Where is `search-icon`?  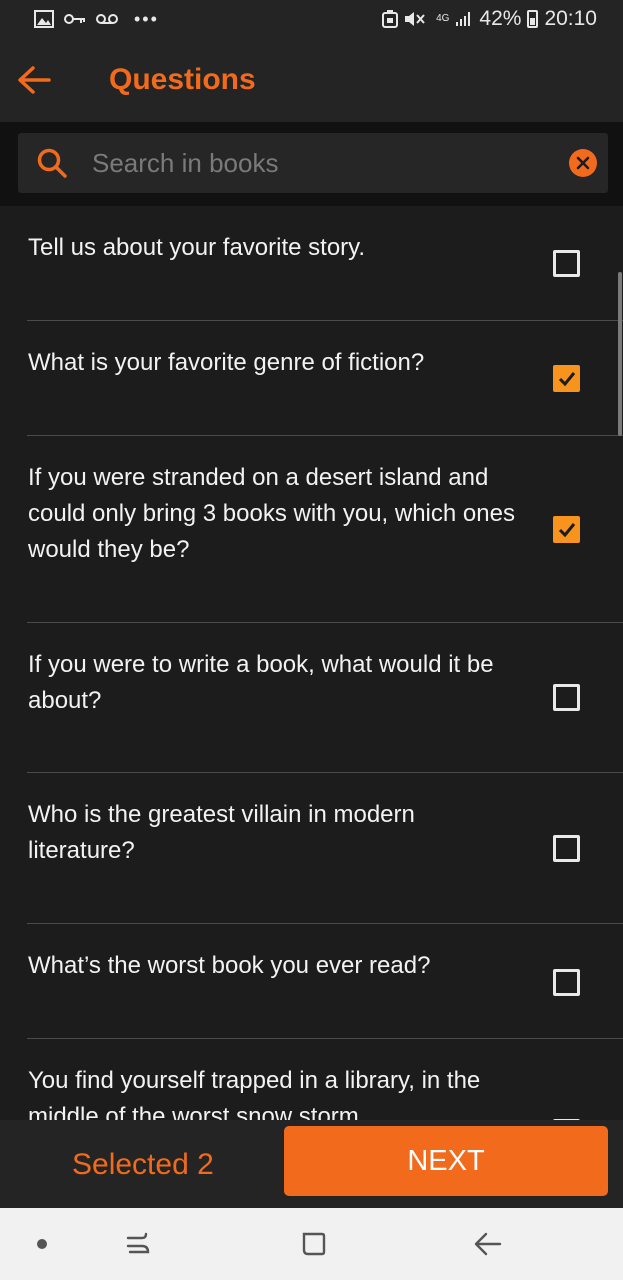
search-icon is located at coordinates (52, 163).